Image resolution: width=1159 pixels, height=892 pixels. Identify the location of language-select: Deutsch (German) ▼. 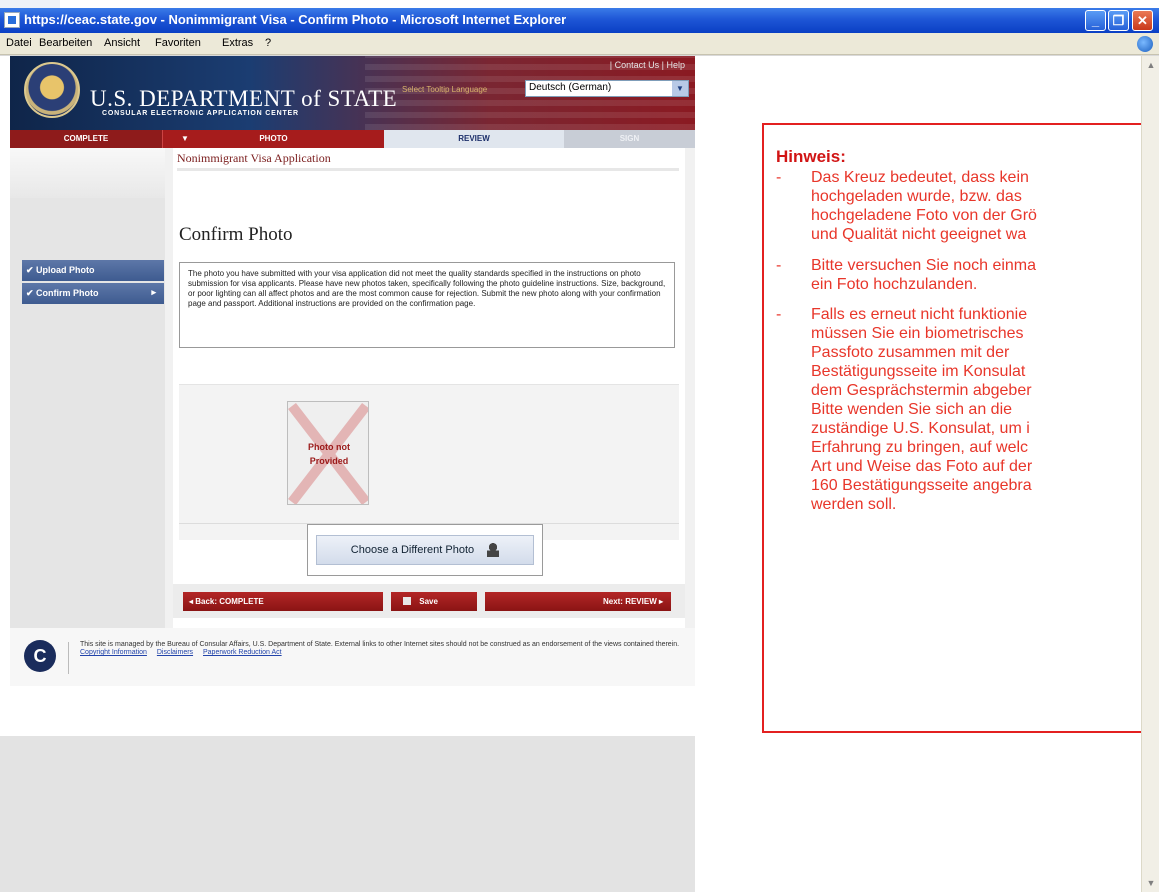
(607, 88).